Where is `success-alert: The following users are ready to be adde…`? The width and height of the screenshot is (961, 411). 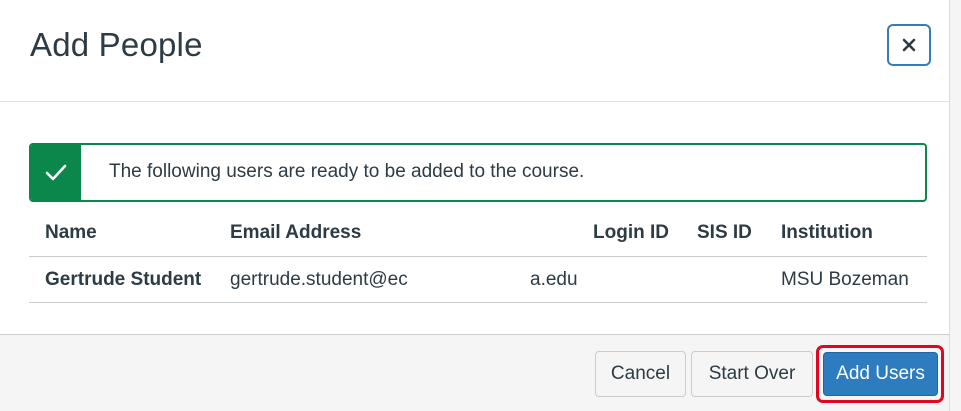 success-alert: The following users are ready to be adde… is located at coordinates (478, 172).